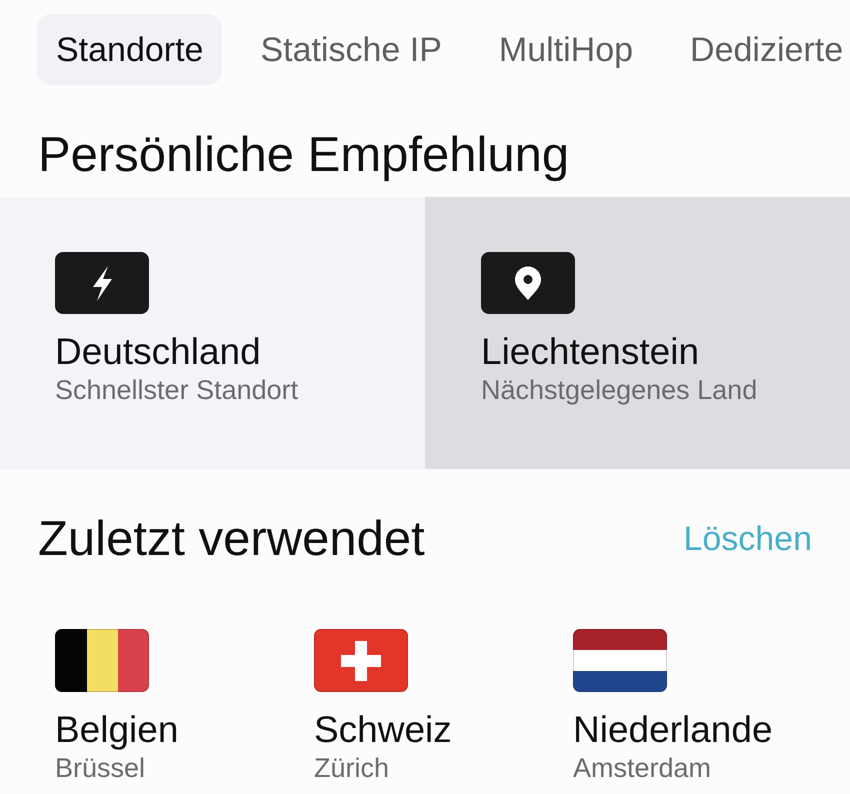 The image size is (850, 794). Describe the element at coordinates (673, 730) in the screenshot. I see `country-name: Niederlande` at that location.